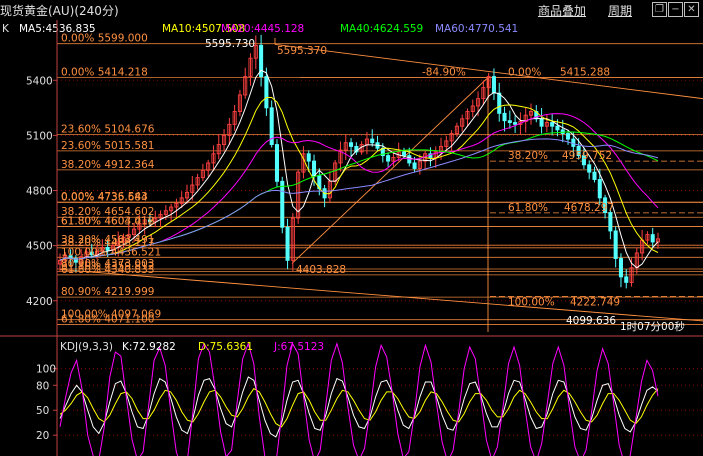 This screenshot has width=703, height=456. Describe the element at coordinates (149, 347) in the screenshot. I see `kdj-legend-k: K:72.9282` at that location.